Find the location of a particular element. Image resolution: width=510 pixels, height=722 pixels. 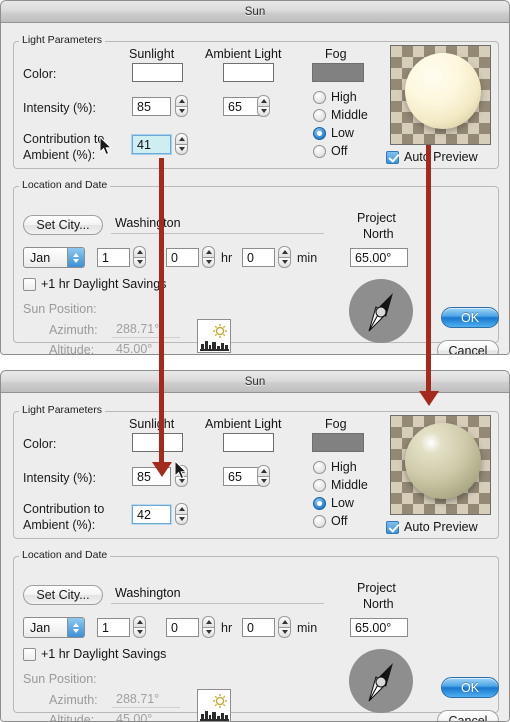

compass-rose-top is located at coordinates (381, 311).